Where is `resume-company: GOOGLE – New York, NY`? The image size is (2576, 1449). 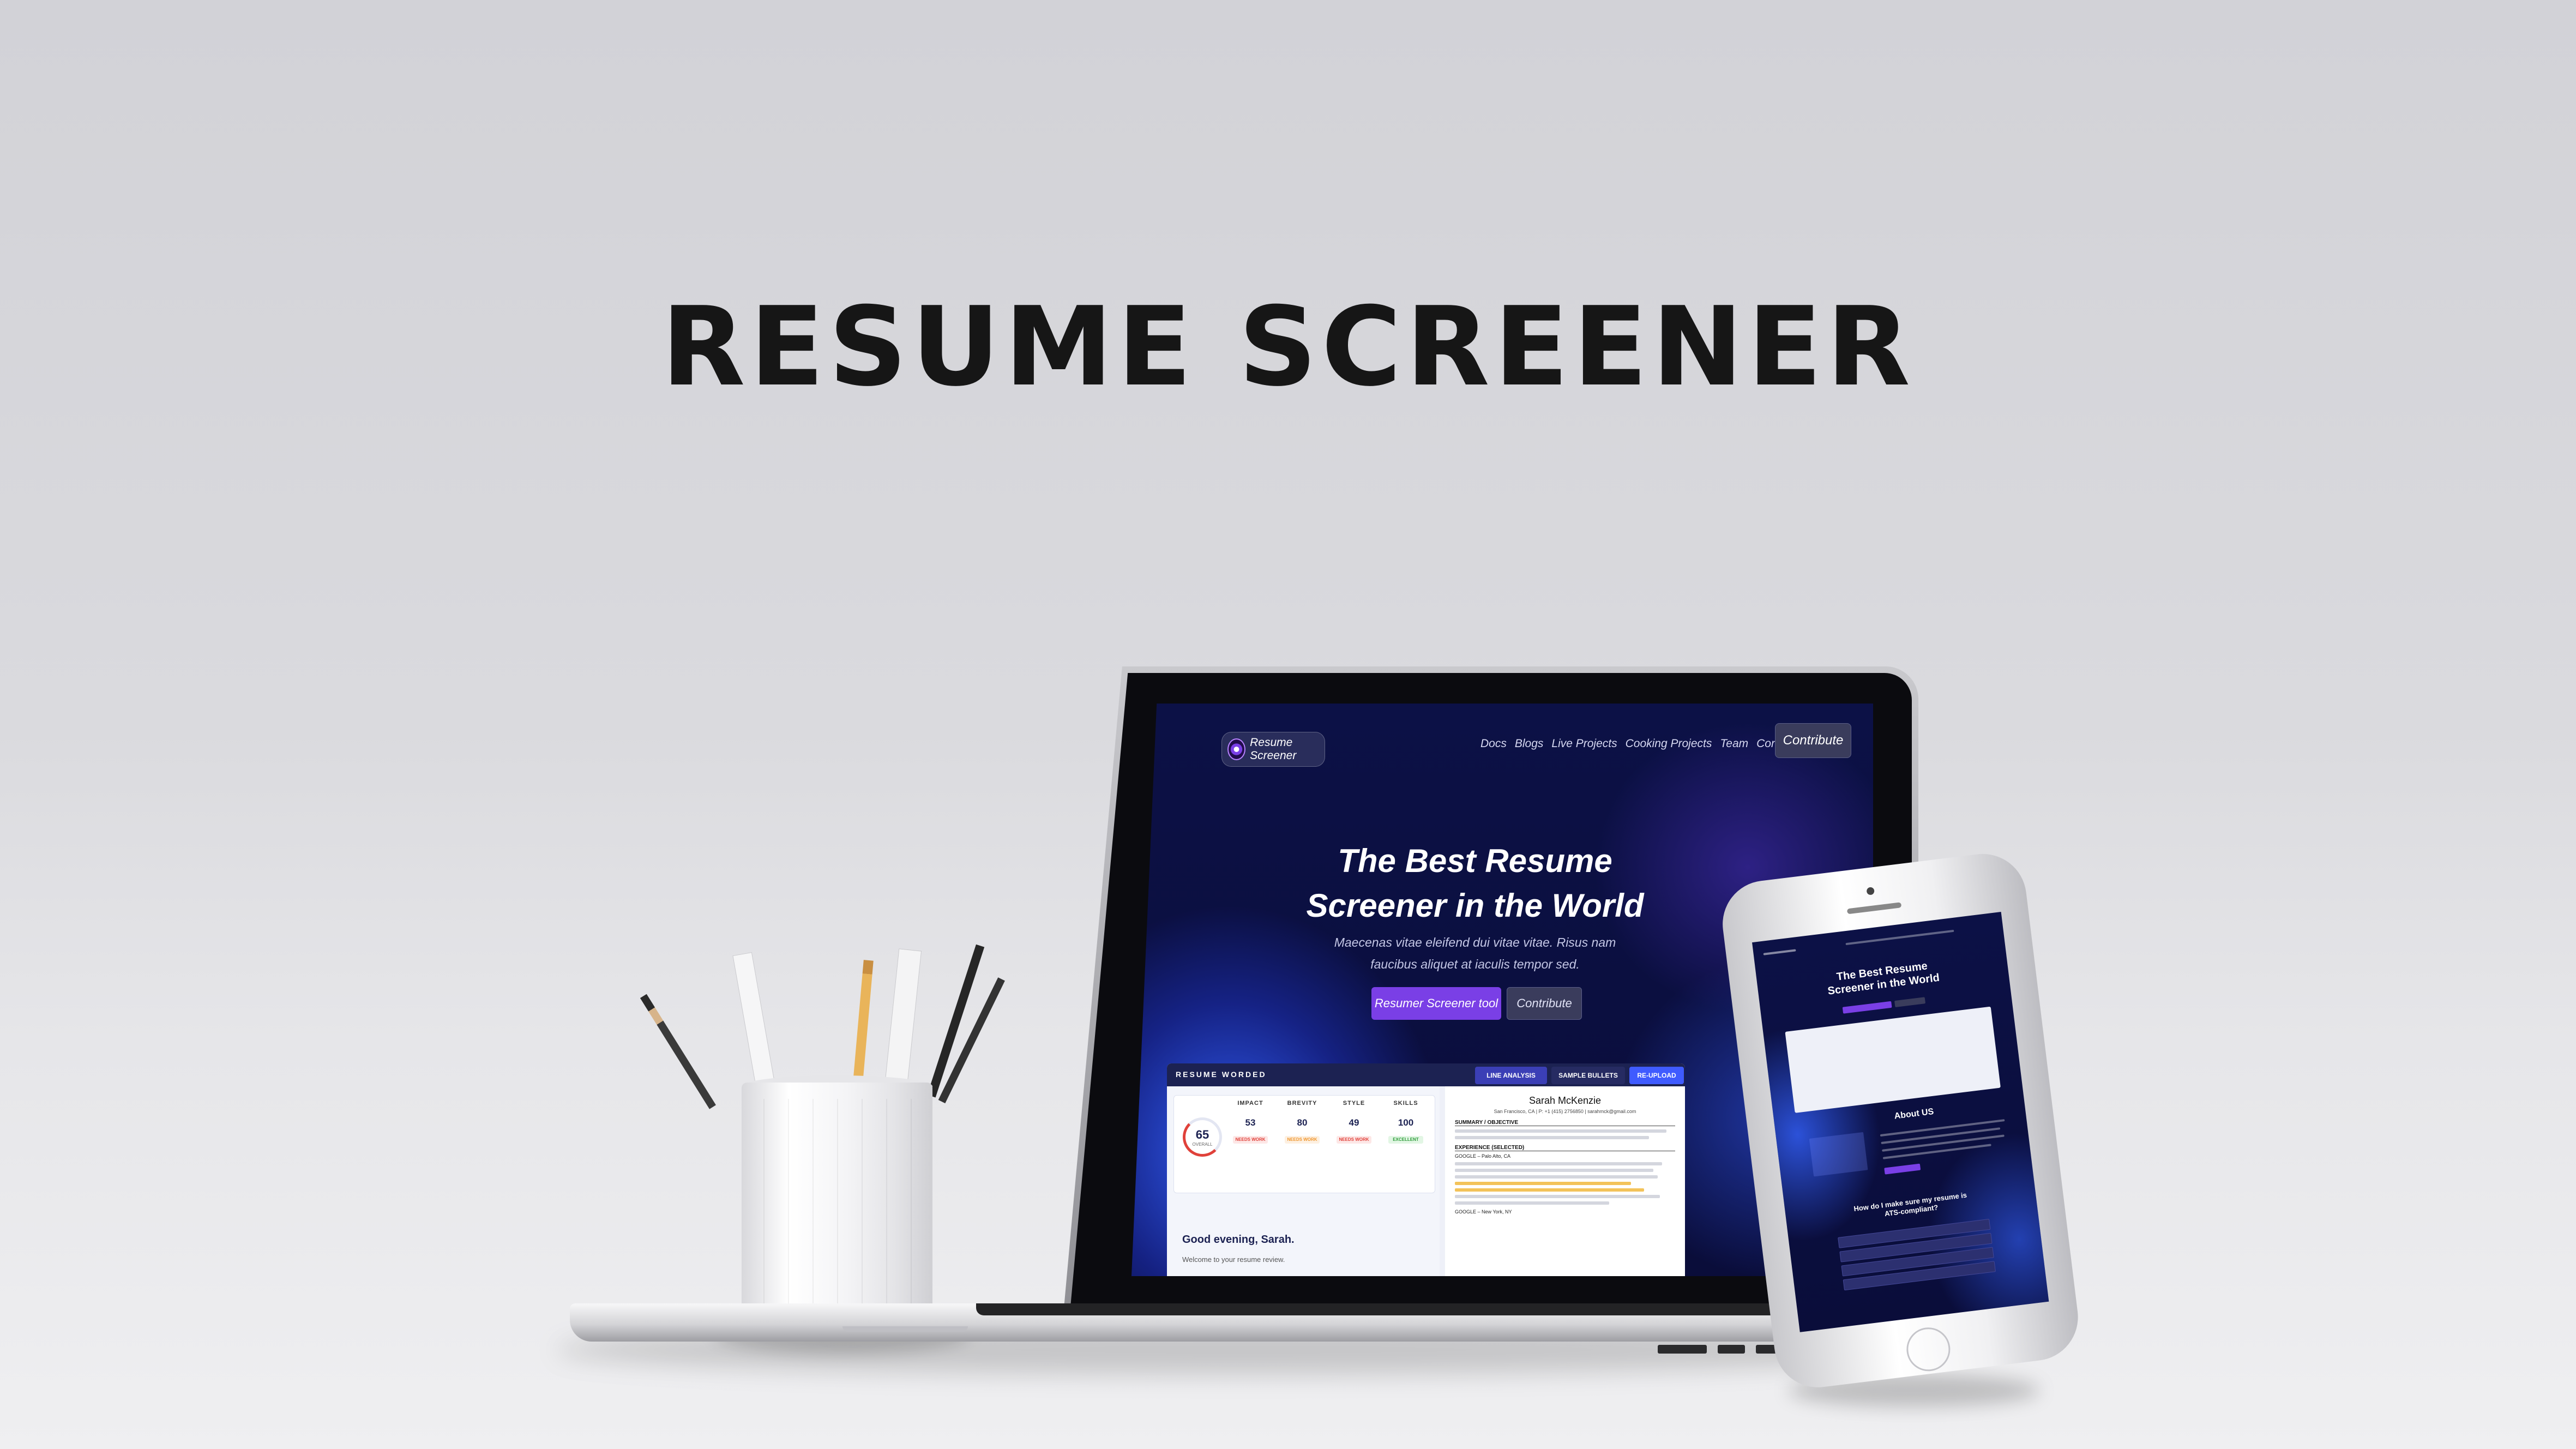 resume-company: GOOGLE – New York, NY is located at coordinates (1483, 1211).